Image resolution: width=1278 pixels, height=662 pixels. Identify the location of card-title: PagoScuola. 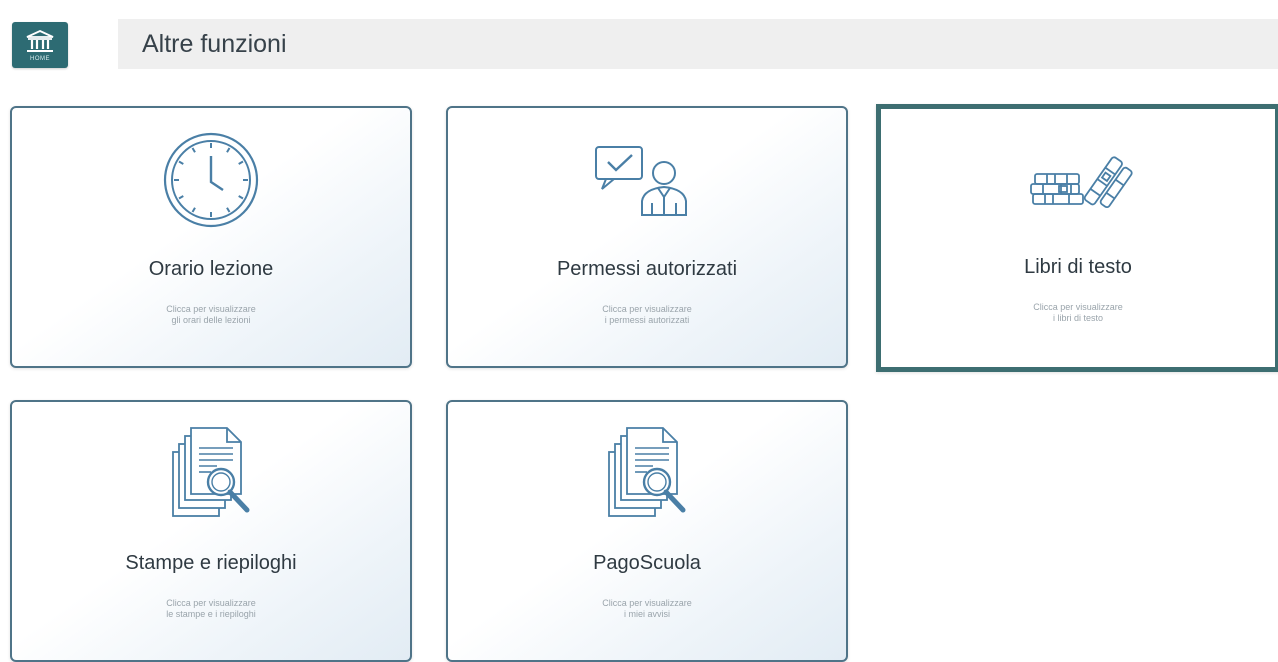
(647, 563).